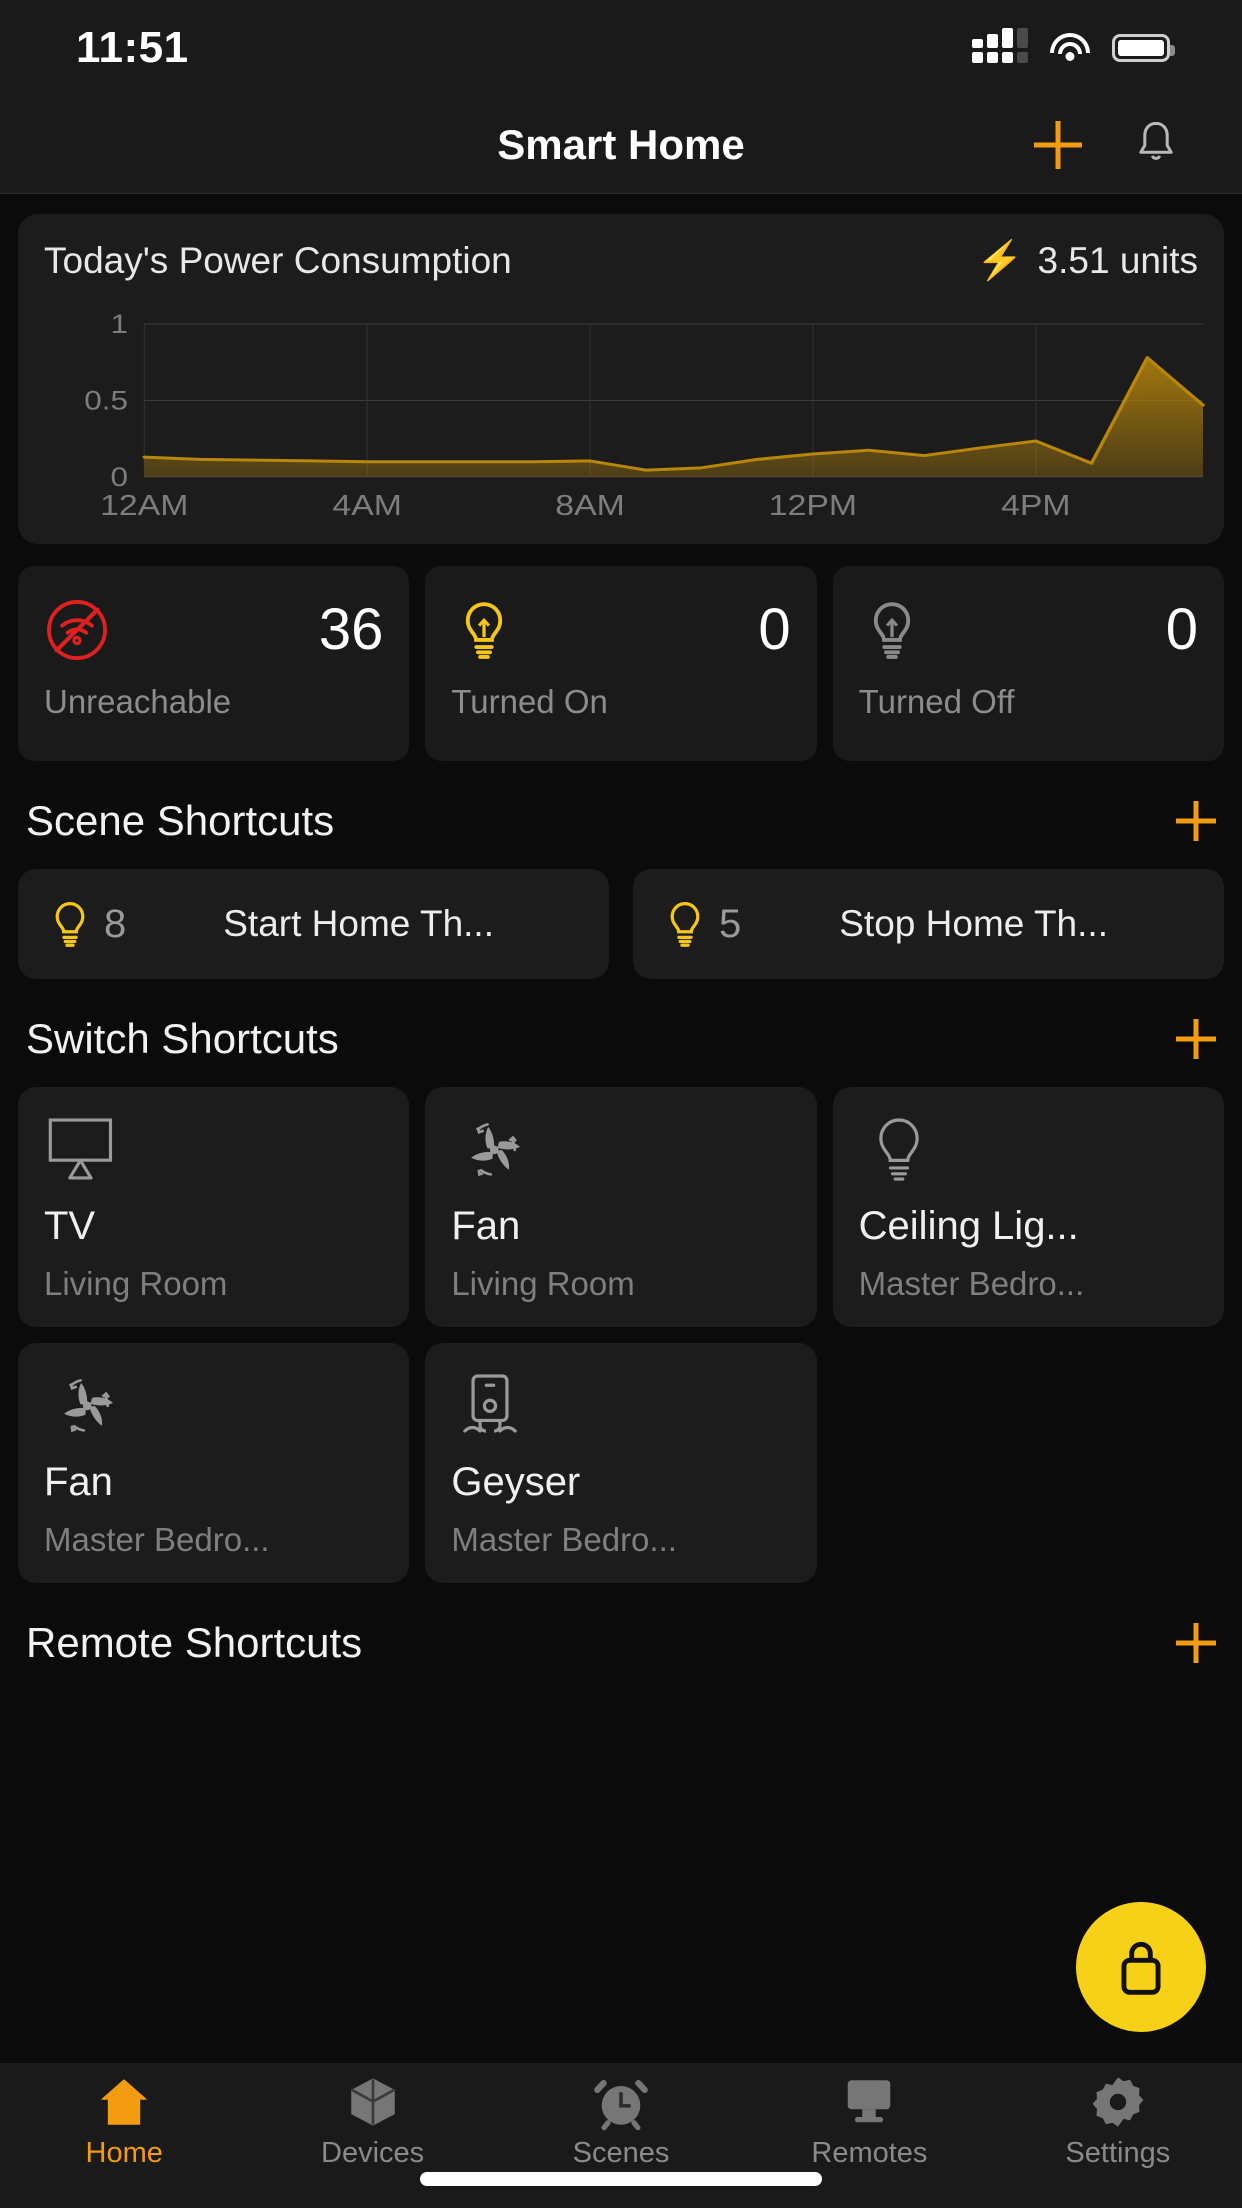 This screenshot has height=2208, width=1242. I want to click on svg-text: 4PM, so click(1036, 504).